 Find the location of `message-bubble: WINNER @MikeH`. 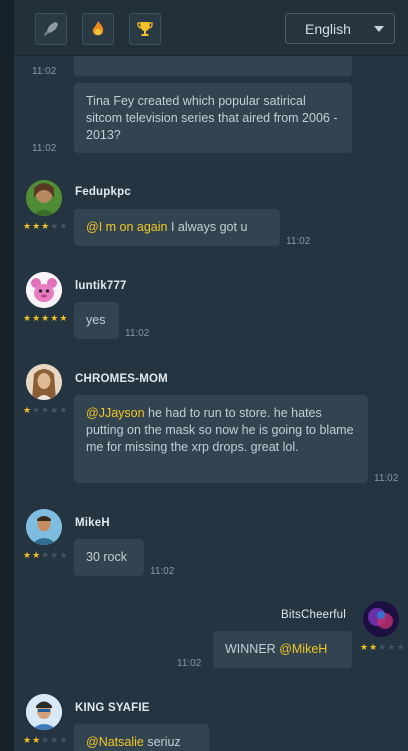

message-bubble: WINNER @MikeH is located at coordinates (282, 649).